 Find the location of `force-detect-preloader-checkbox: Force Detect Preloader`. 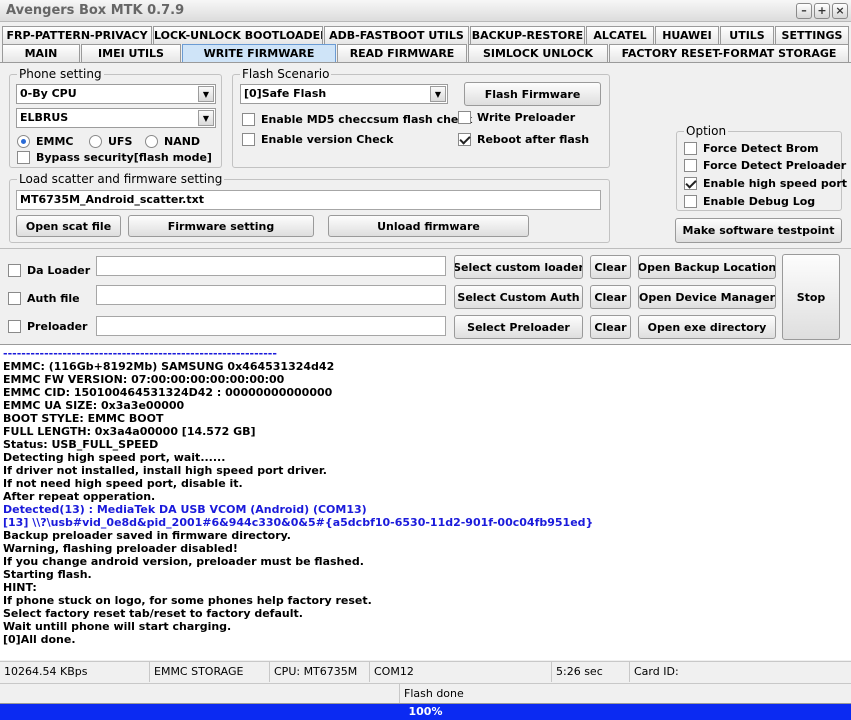

force-detect-preloader-checkbox: Force Detect Preloader is located at coordinates (765, 165).